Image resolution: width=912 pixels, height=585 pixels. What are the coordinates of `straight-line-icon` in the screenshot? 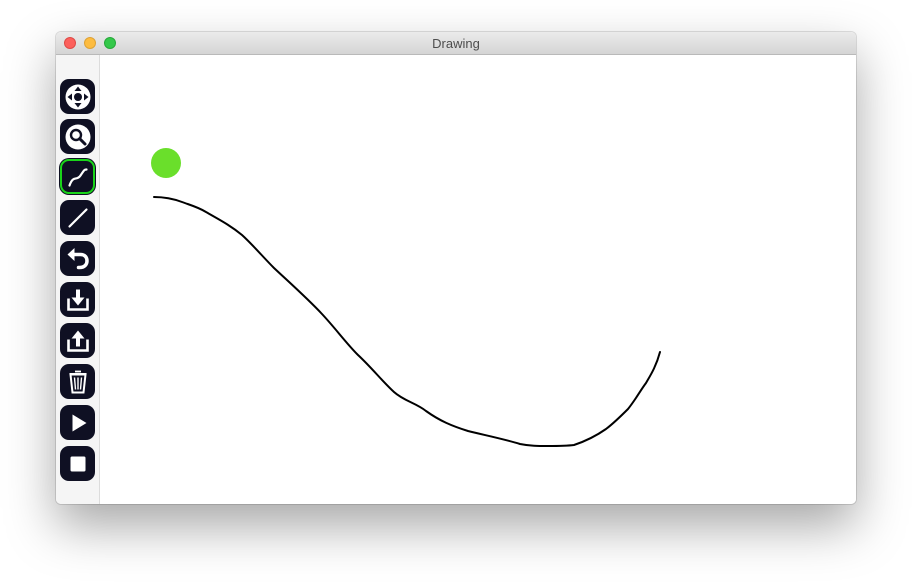 It's located at (77, 217).